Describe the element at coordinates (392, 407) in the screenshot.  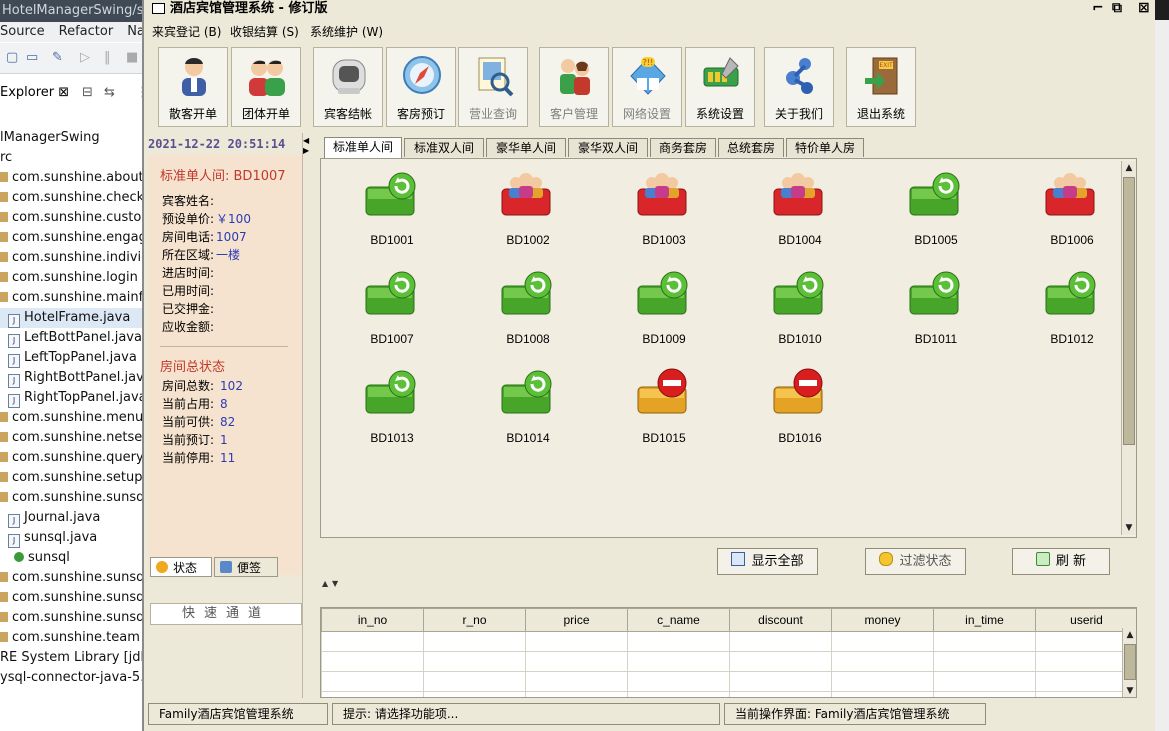
I see `room-tile: BD1013` at that location.